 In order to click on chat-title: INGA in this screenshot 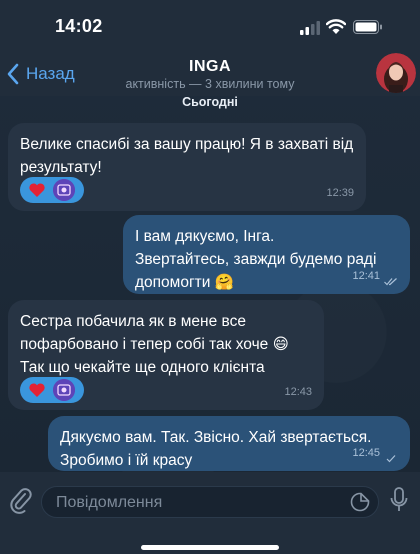, I will do `click(210, 67)`.